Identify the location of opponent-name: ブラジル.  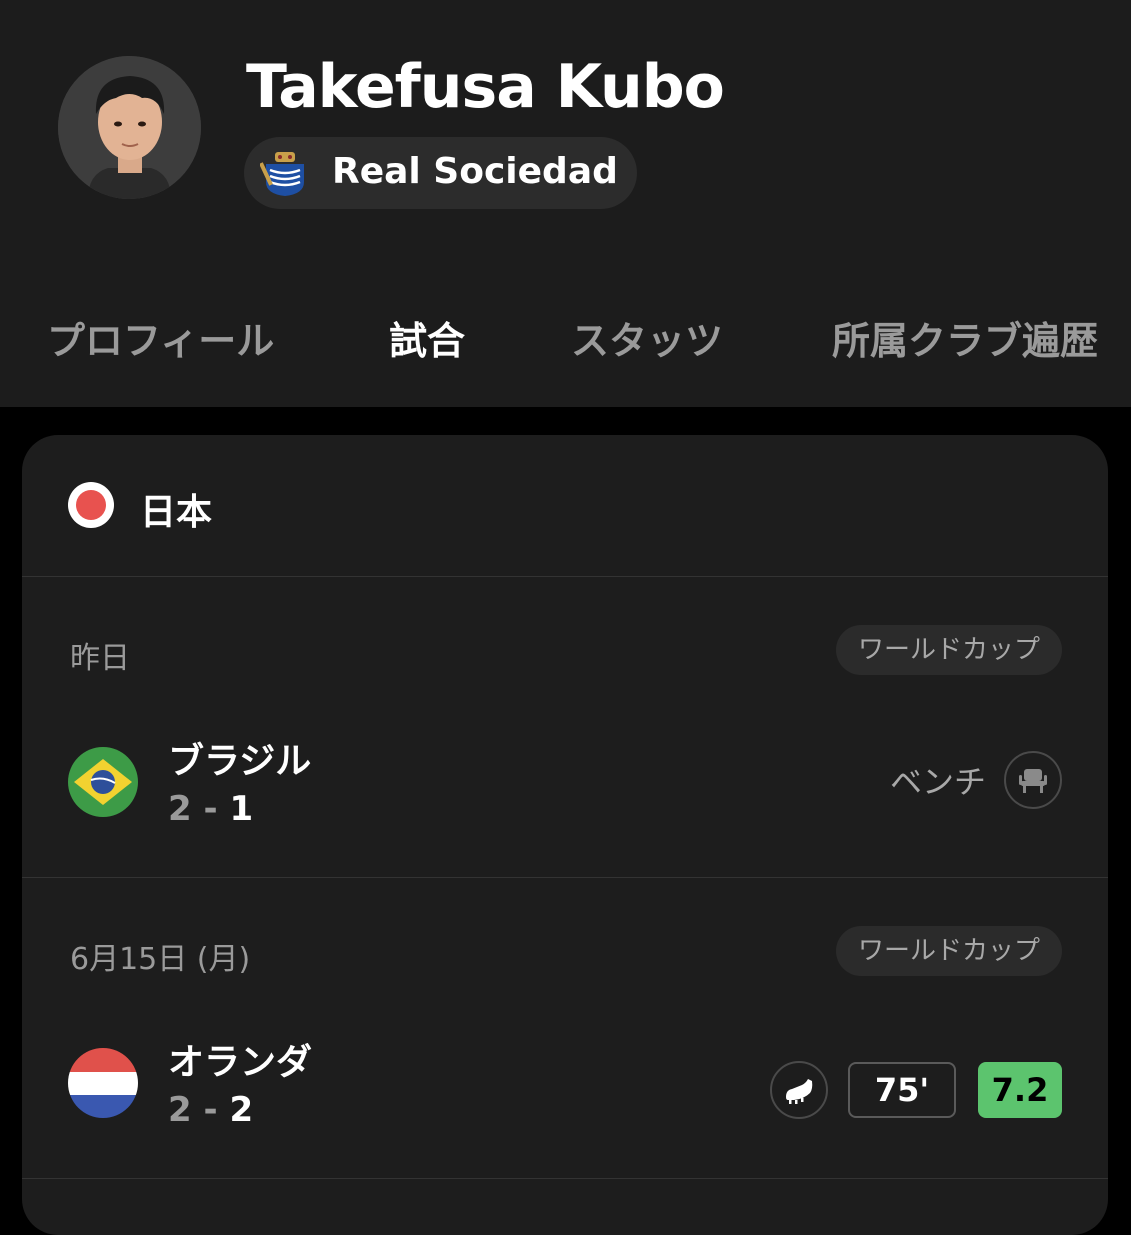
(240, 761).